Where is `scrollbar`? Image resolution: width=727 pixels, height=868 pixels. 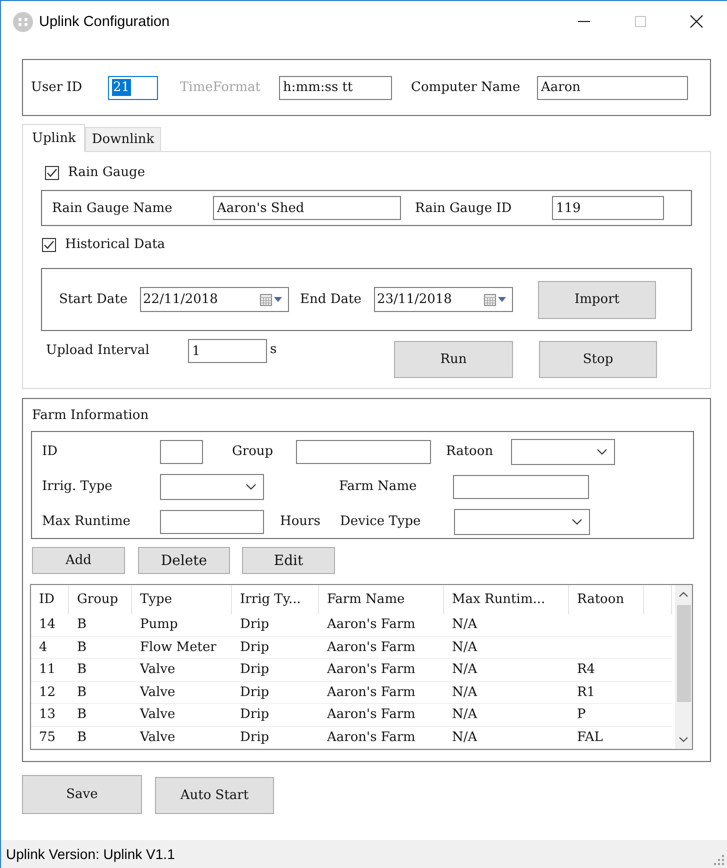 scrollbar is located at coordinates (683, 667).